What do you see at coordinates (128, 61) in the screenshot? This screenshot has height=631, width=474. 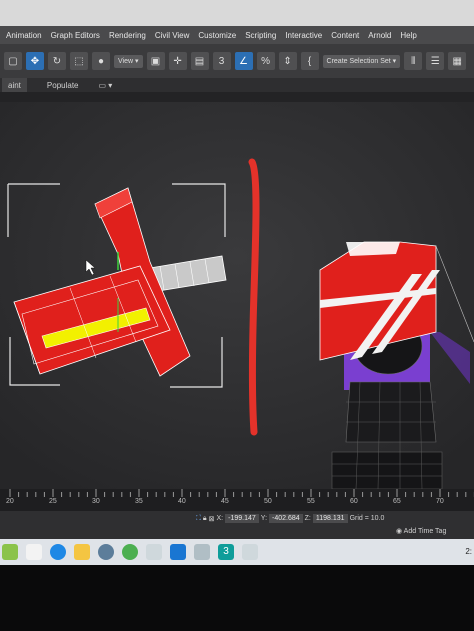 I see `view-dropdown: View ▾` at bounding box center [128, 61].